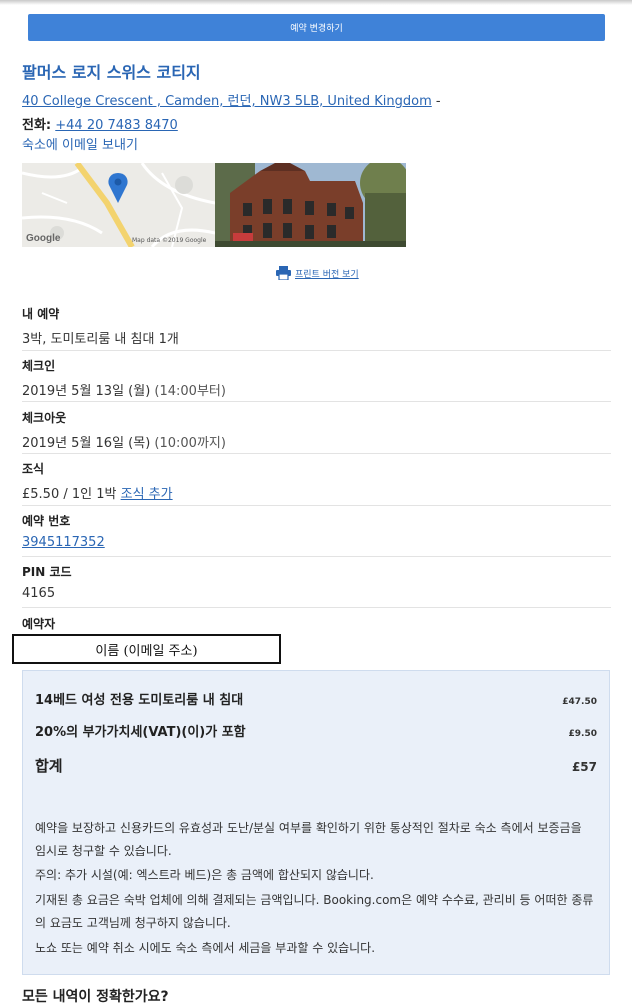 This screenshot has width=632, height=1006. What do you see at coordinates (310, 205) in the screenshot?
I see `hotel-photo` at bounding box center [310, 205].